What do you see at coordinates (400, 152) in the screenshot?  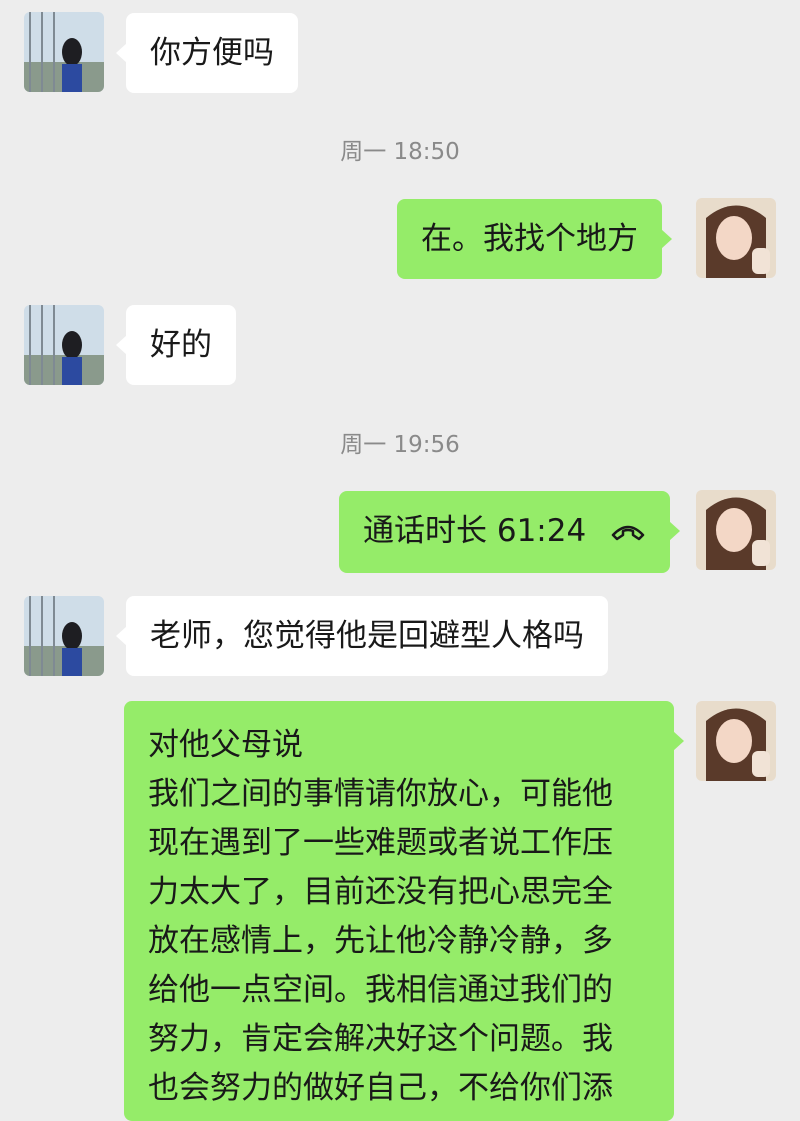 I see `timestamp: 周一 18:50` at bounding box center [400, 152].